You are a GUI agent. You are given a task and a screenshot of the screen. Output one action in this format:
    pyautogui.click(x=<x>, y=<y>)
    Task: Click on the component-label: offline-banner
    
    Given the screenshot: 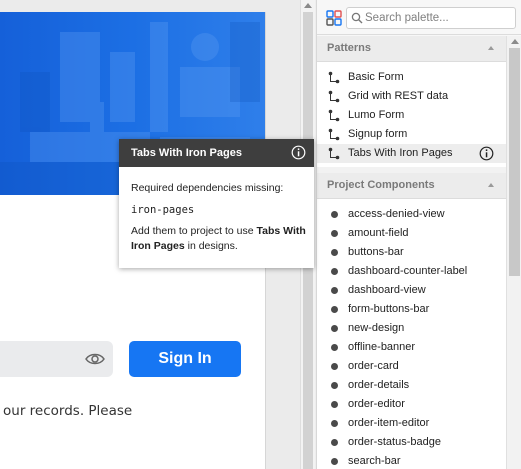 What is the action you would take?
    pyautogui.click(x=382, y=347)
    